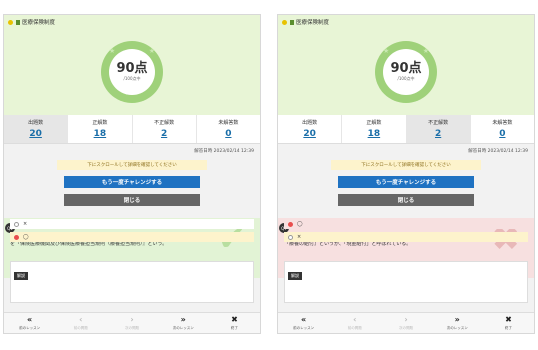 This screenshot has height=350, width=538. Describe the element at coordinates (406, 22) in the screenshot. I see `header-bar: 医療保険制度` at that location.